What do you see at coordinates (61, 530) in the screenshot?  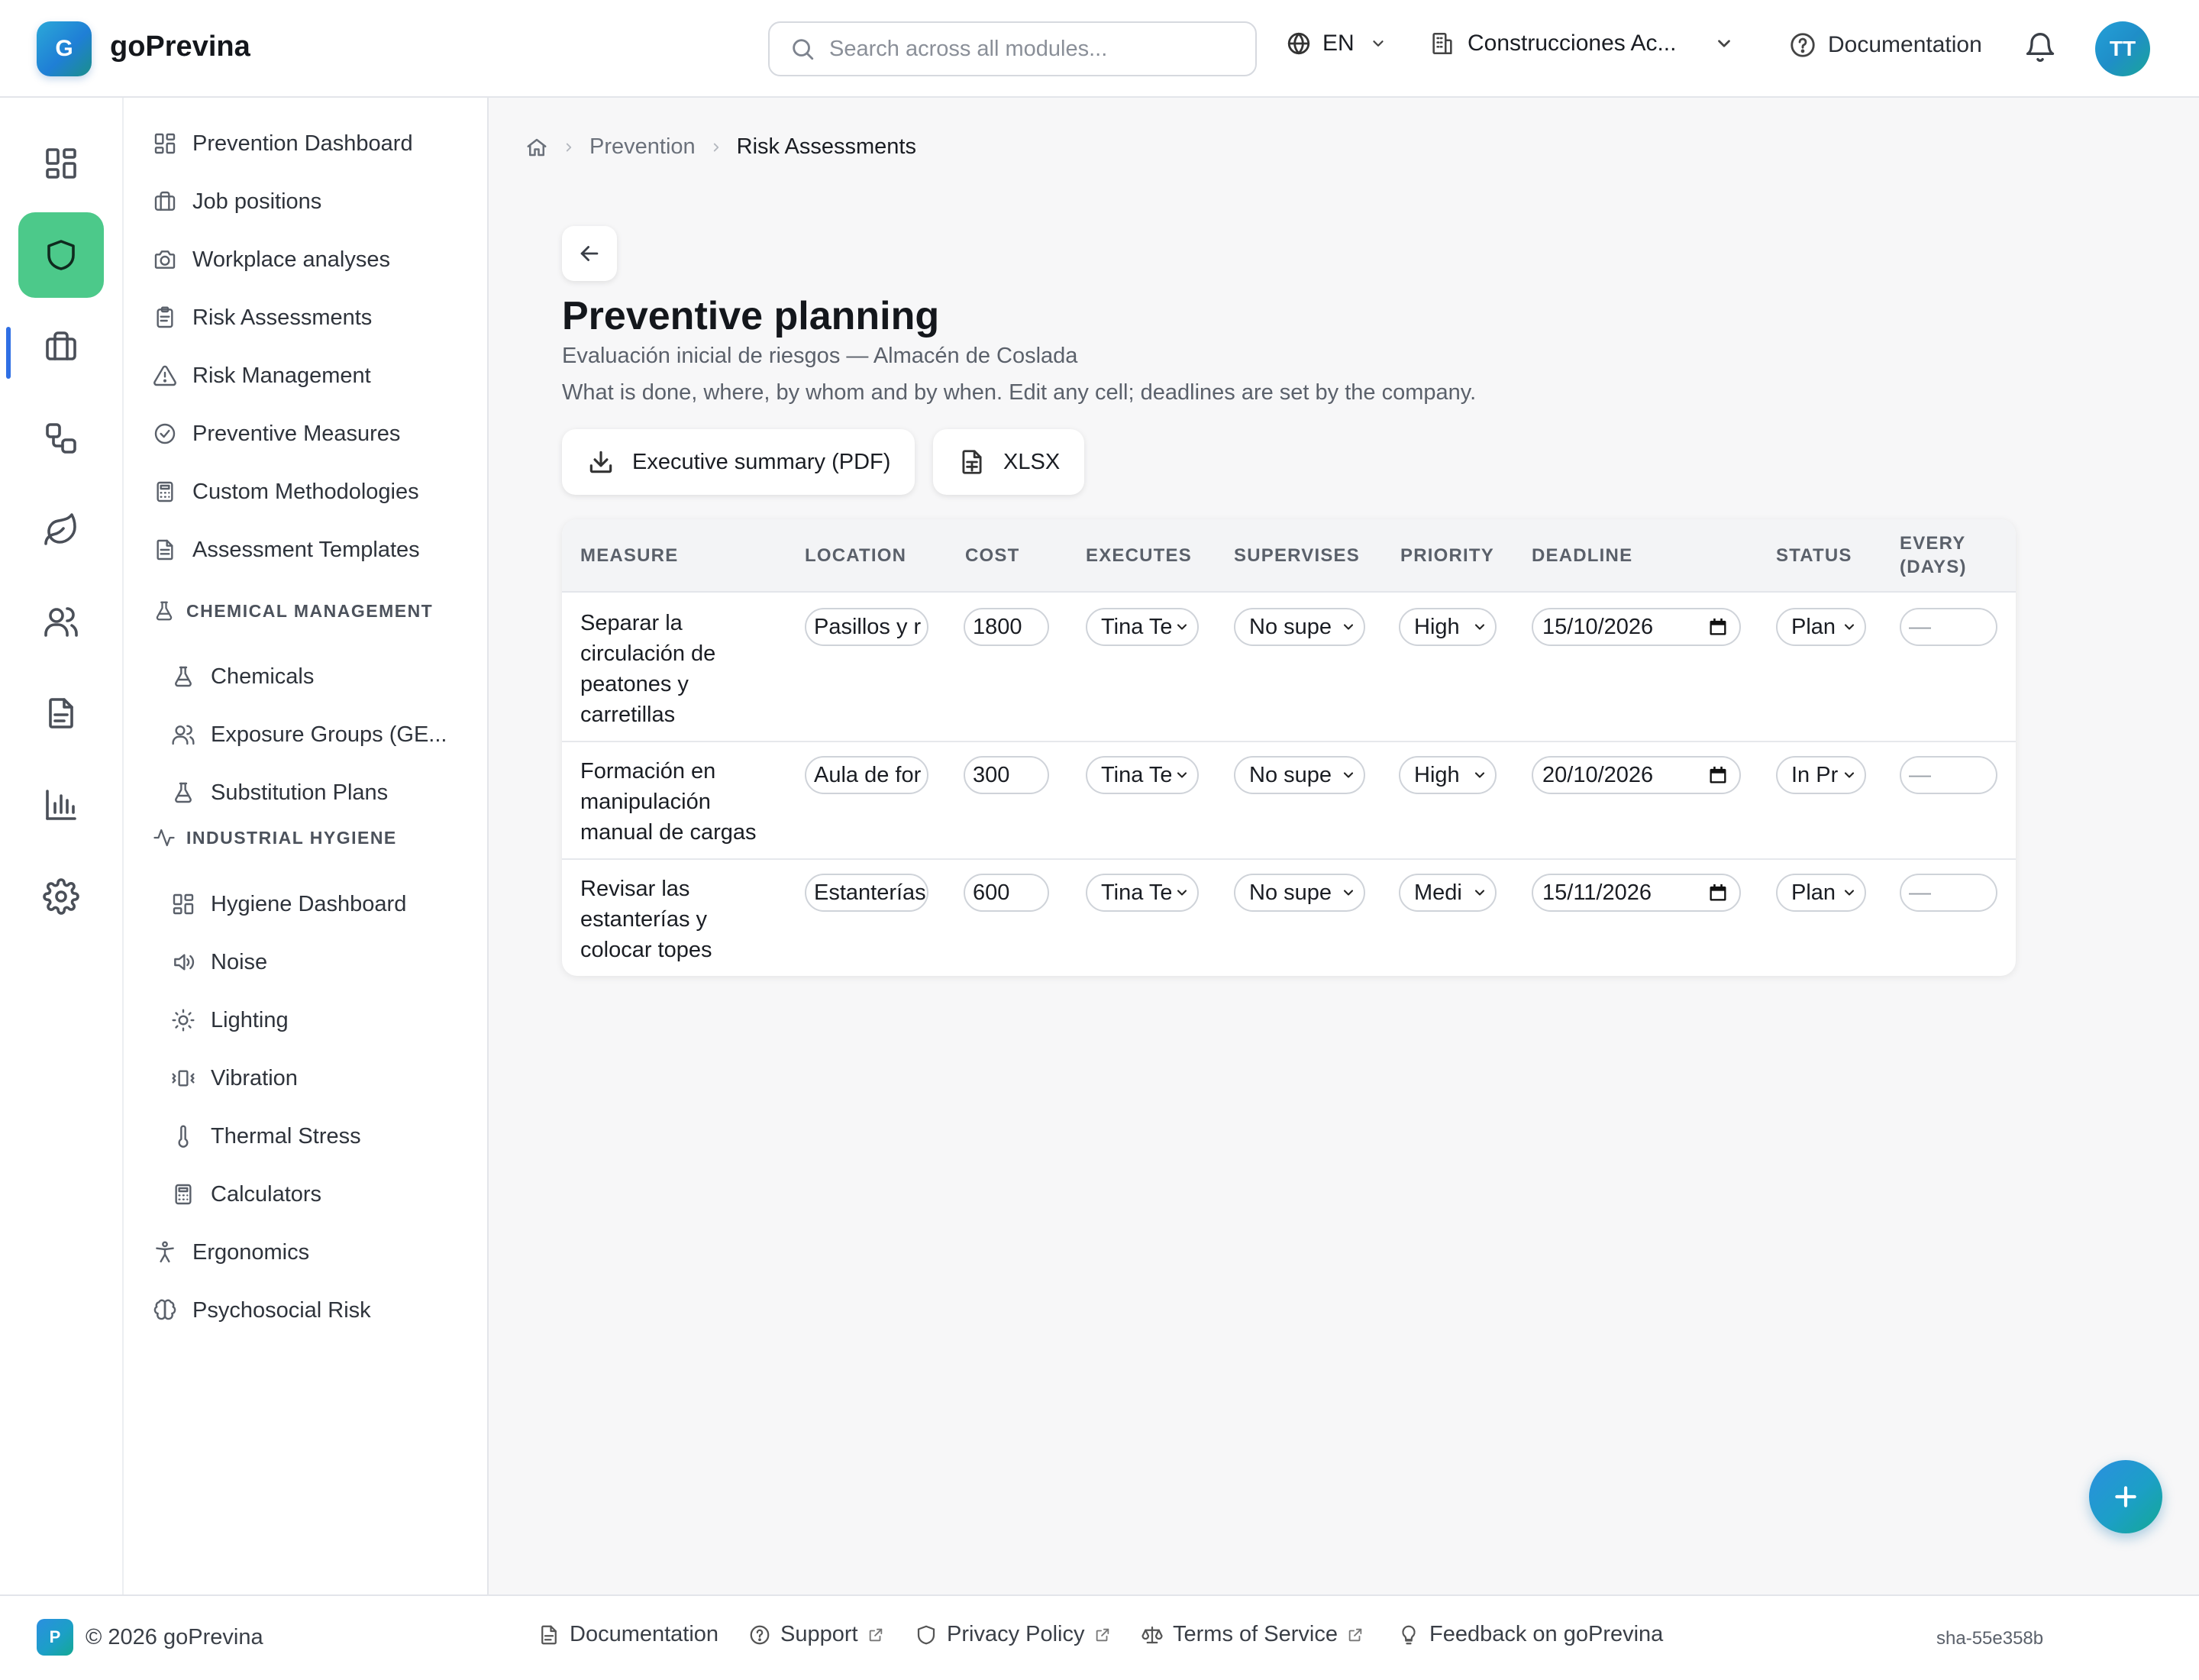 I see `rail-item-leaf` at bounding box center [61, 530].